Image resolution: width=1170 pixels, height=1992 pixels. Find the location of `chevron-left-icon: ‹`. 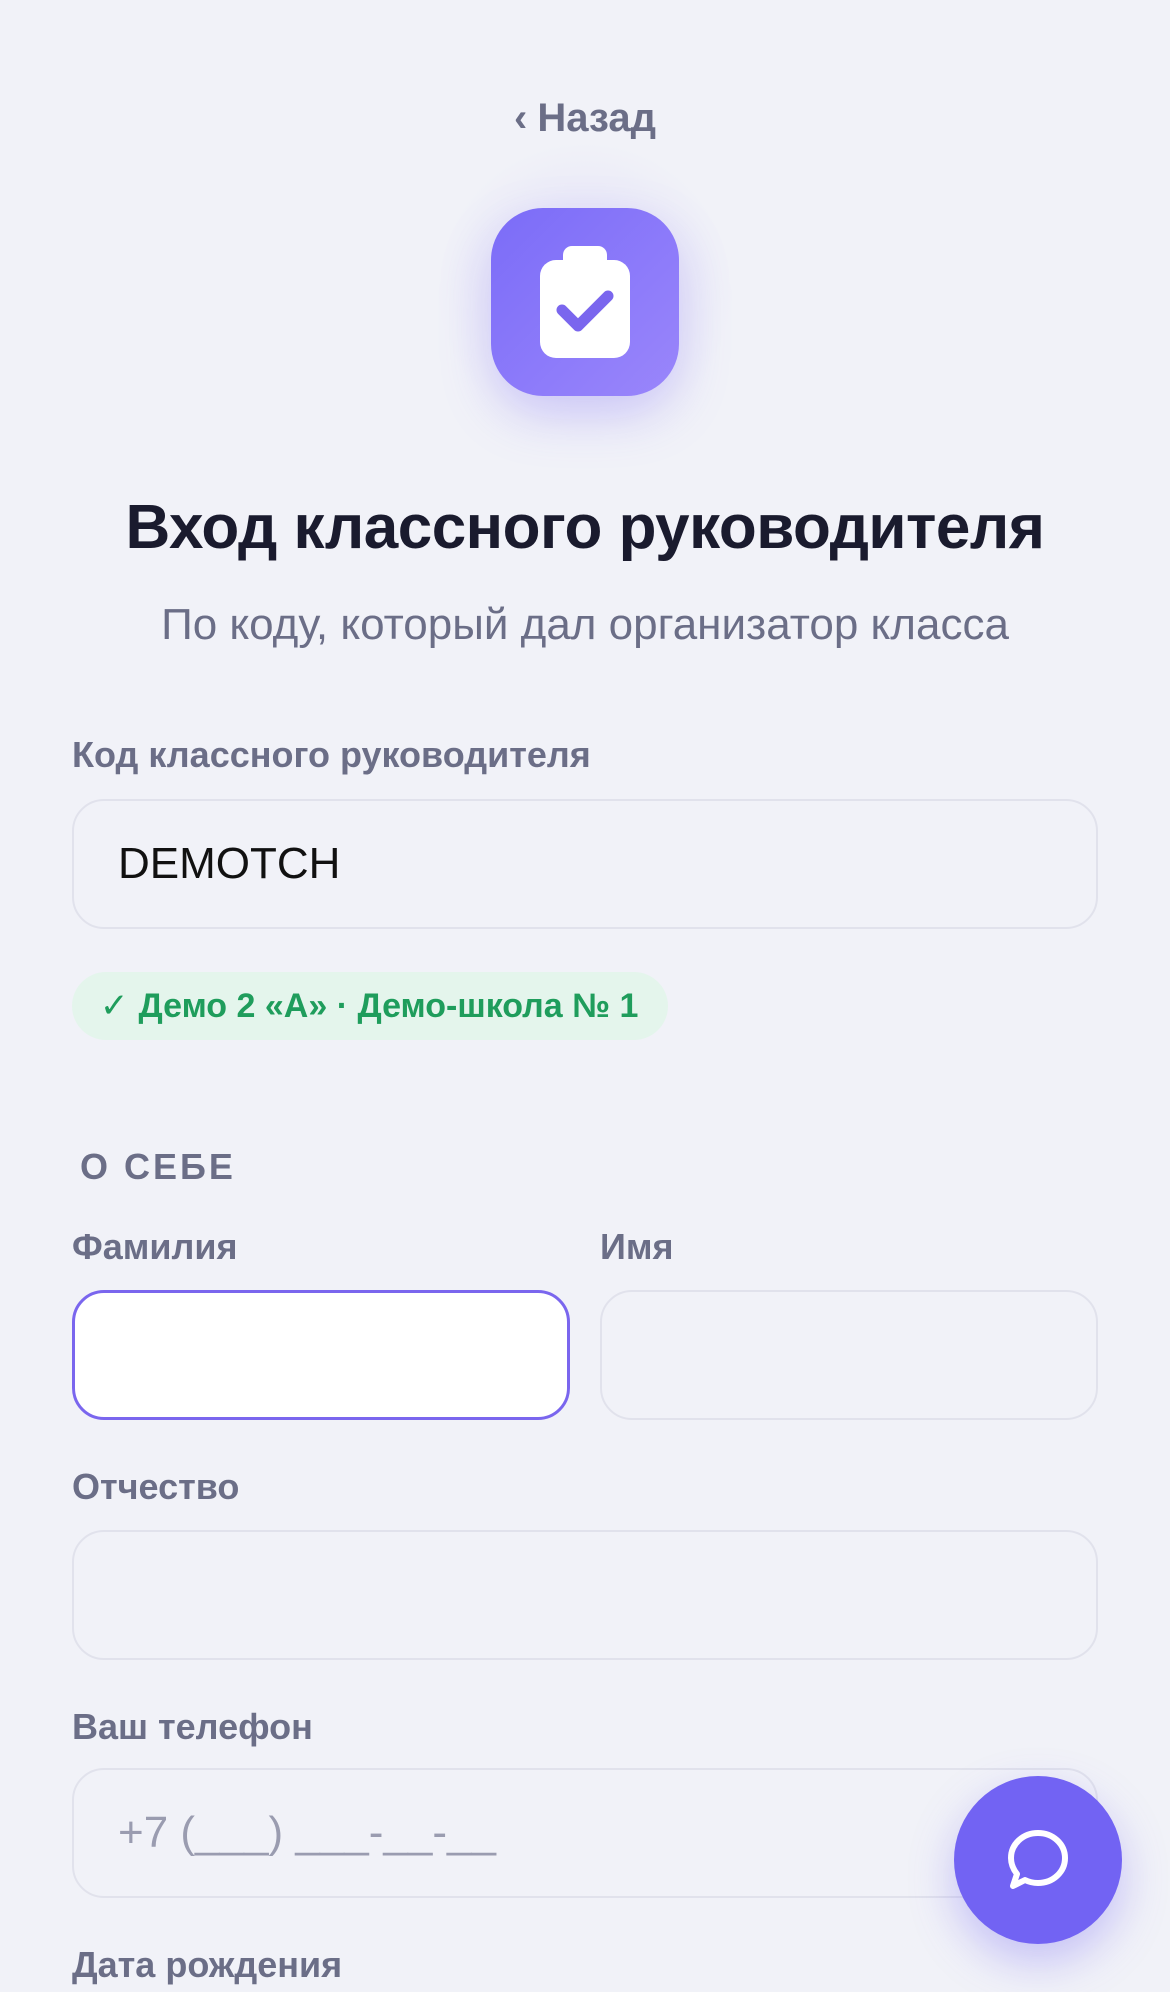

chevron-left-icon: ‹ is located at coordinates (521, 118).